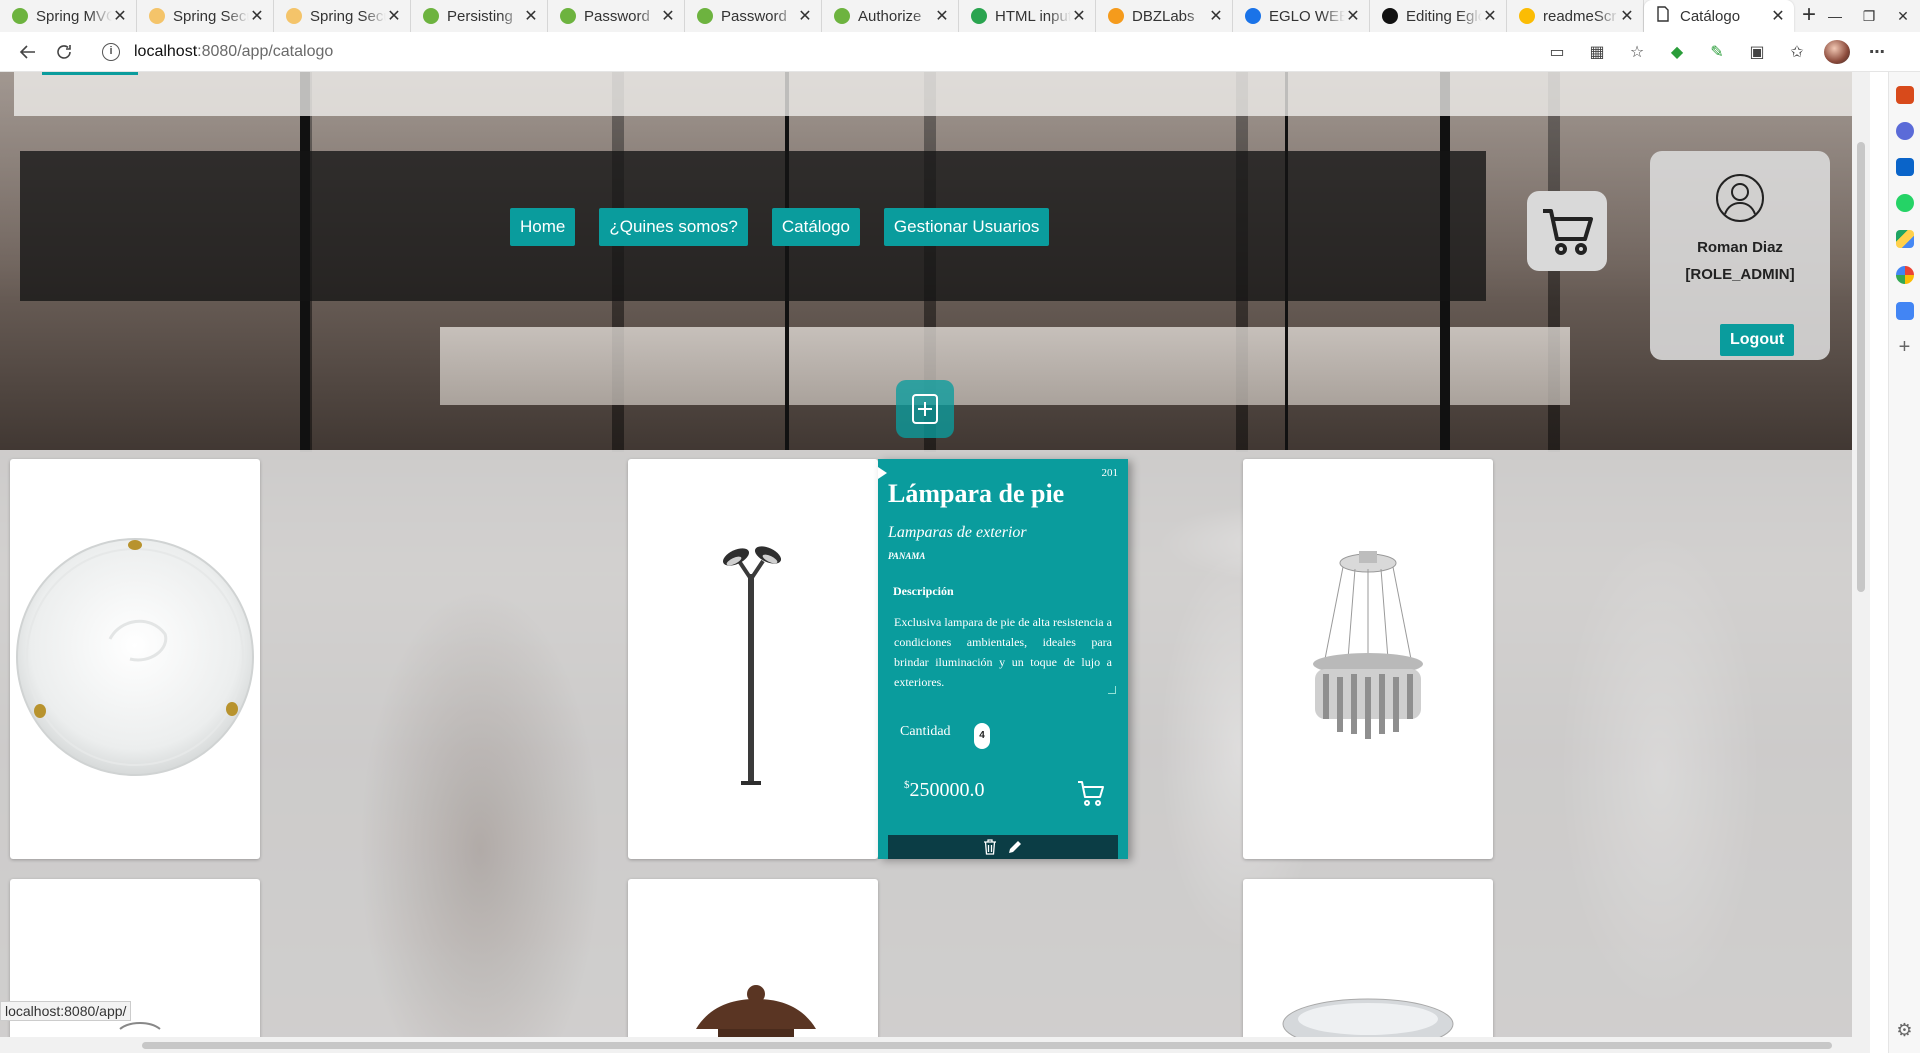  I want to click on extension-shield-icon: ◆, so click(1677, 52).